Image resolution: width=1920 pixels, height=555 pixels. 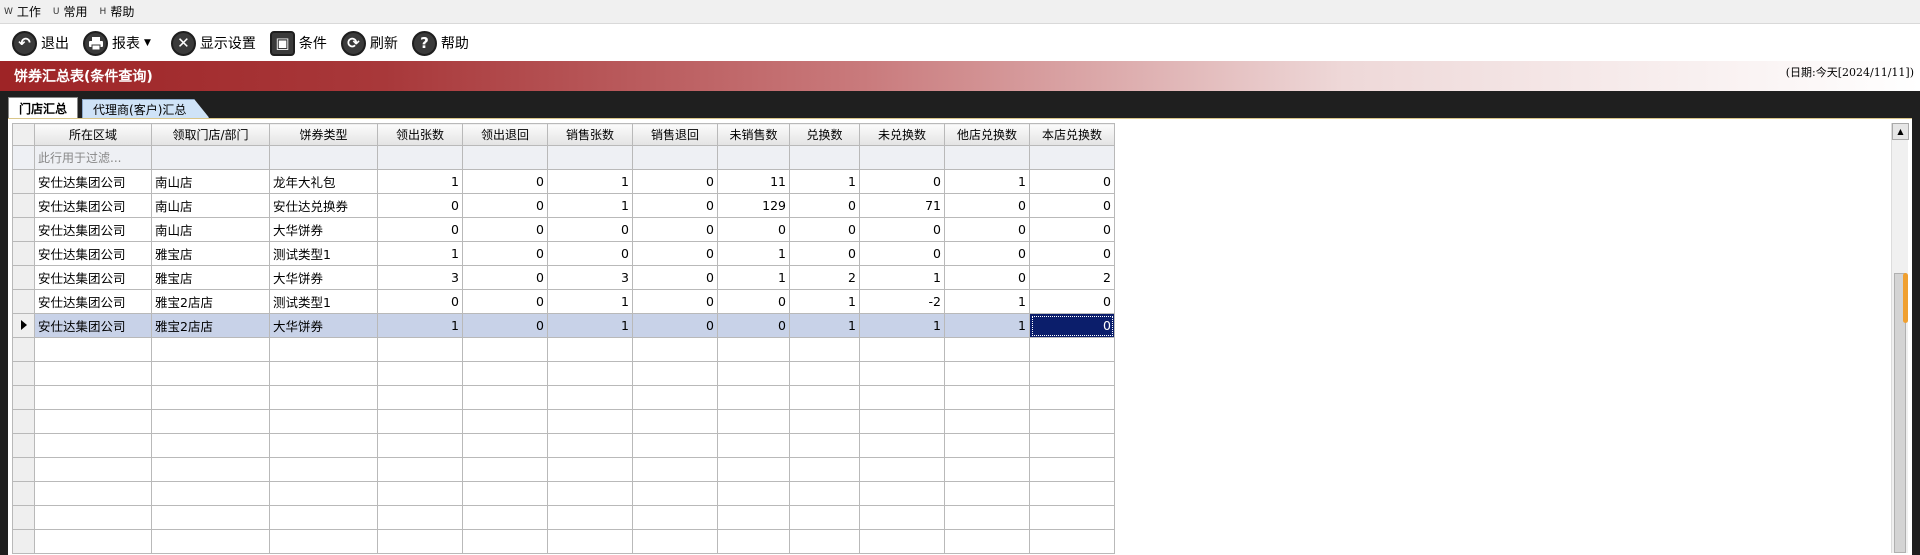 What do you see at coordinates (1072, 134) in the screenshot?
I see `column-header: 本店兑换数` at bounding box center [1072, 134].